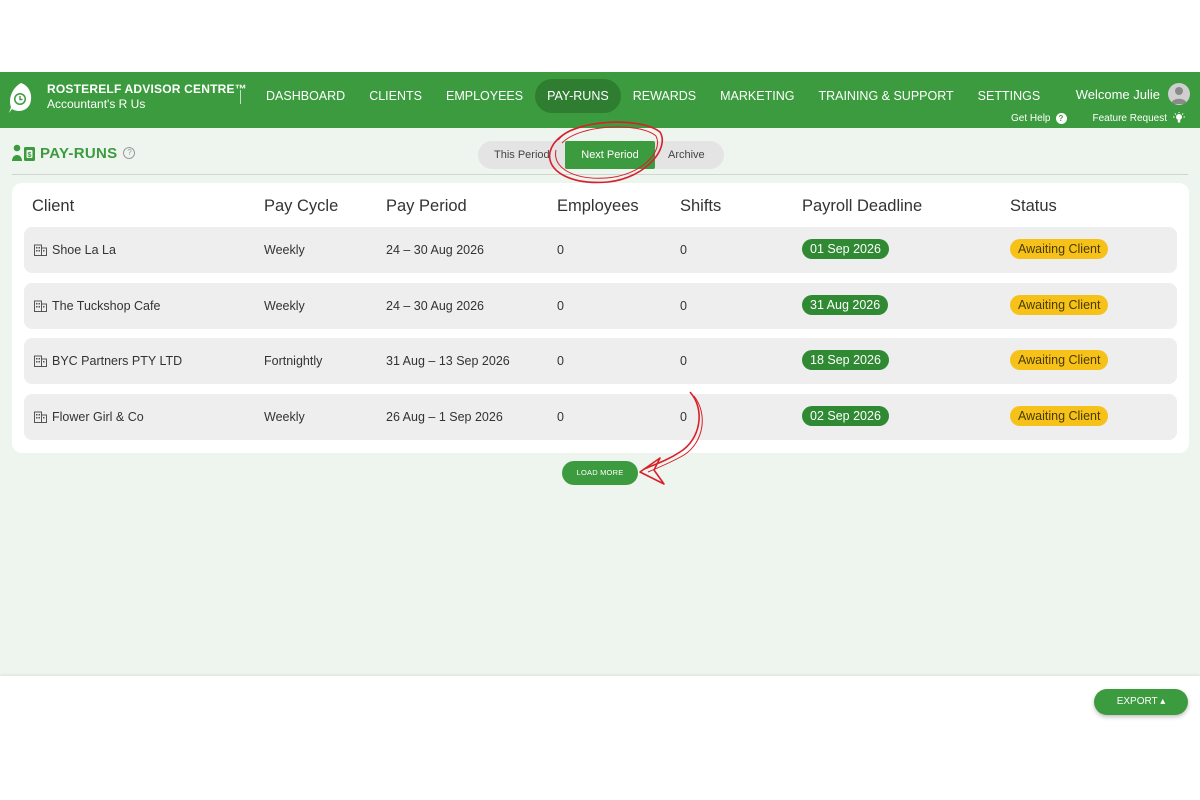  Describe the element at coordinates (610, 155) in the screenshot. I see `tab-next-period: Next Period` at that location.